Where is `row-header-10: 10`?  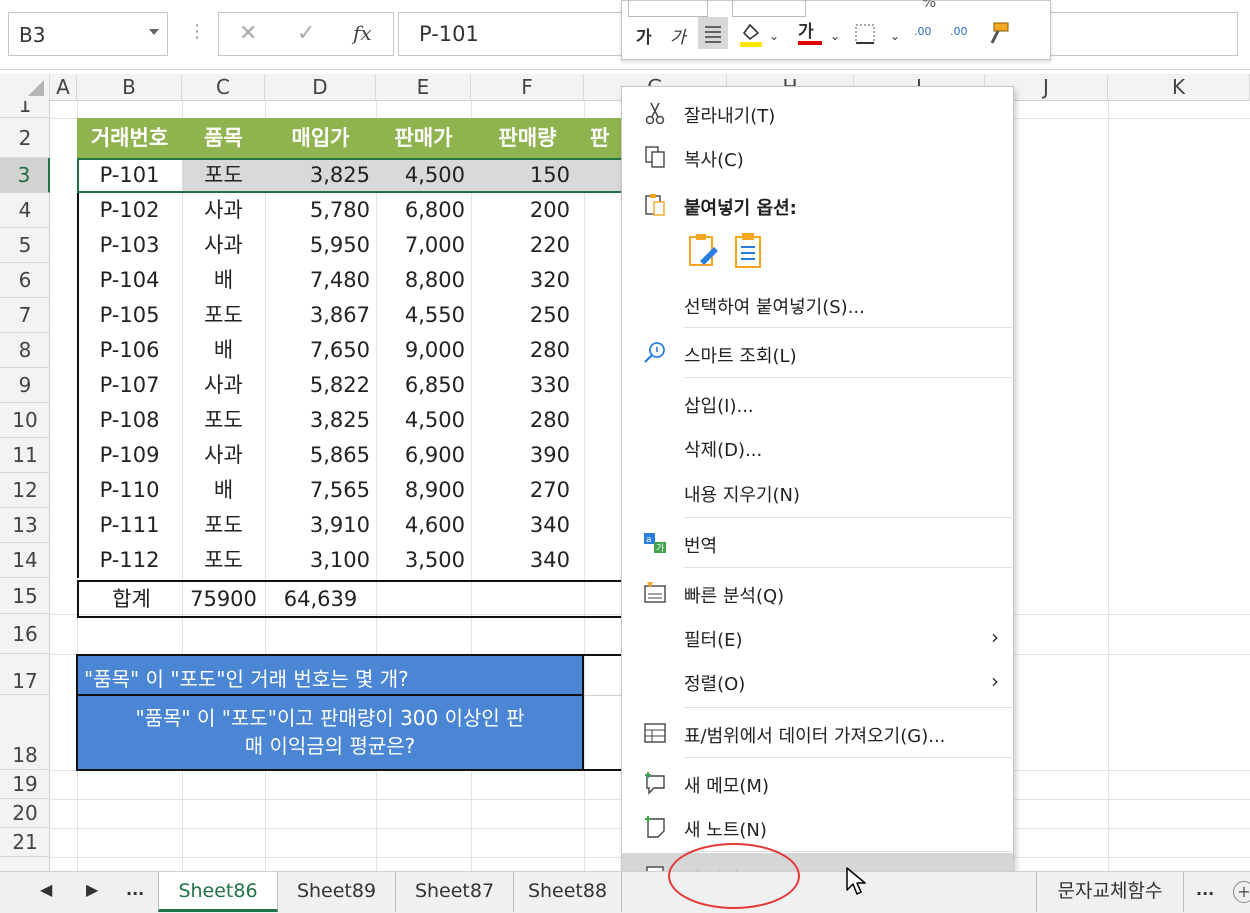
row-header-10: 10 is located at coordinates (25, 420).